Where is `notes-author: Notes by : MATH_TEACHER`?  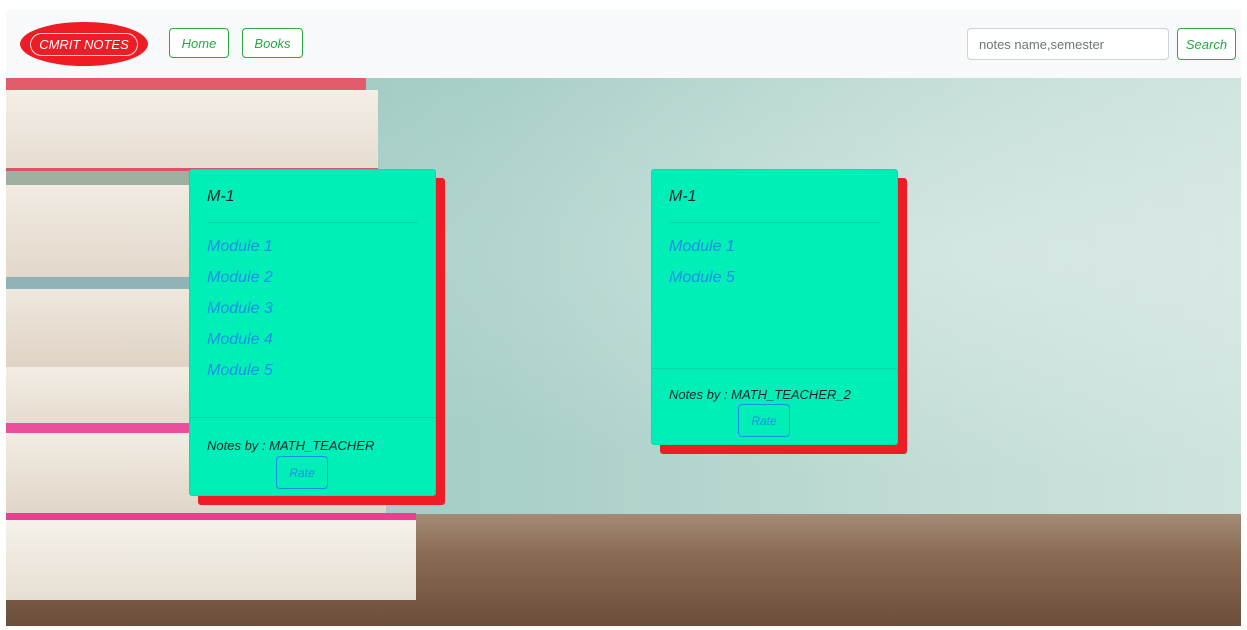
notes-author: Notes by : MATH_TEACHER is located at coordinates (291, 445).